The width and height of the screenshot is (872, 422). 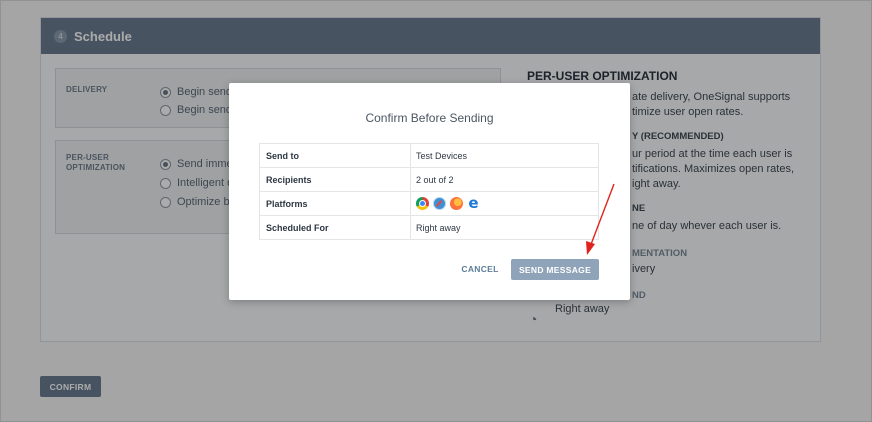 What do you see at coordinates (439, 203) in the screenshot?
I see `safari-icon` at bounding box center [439, 203].